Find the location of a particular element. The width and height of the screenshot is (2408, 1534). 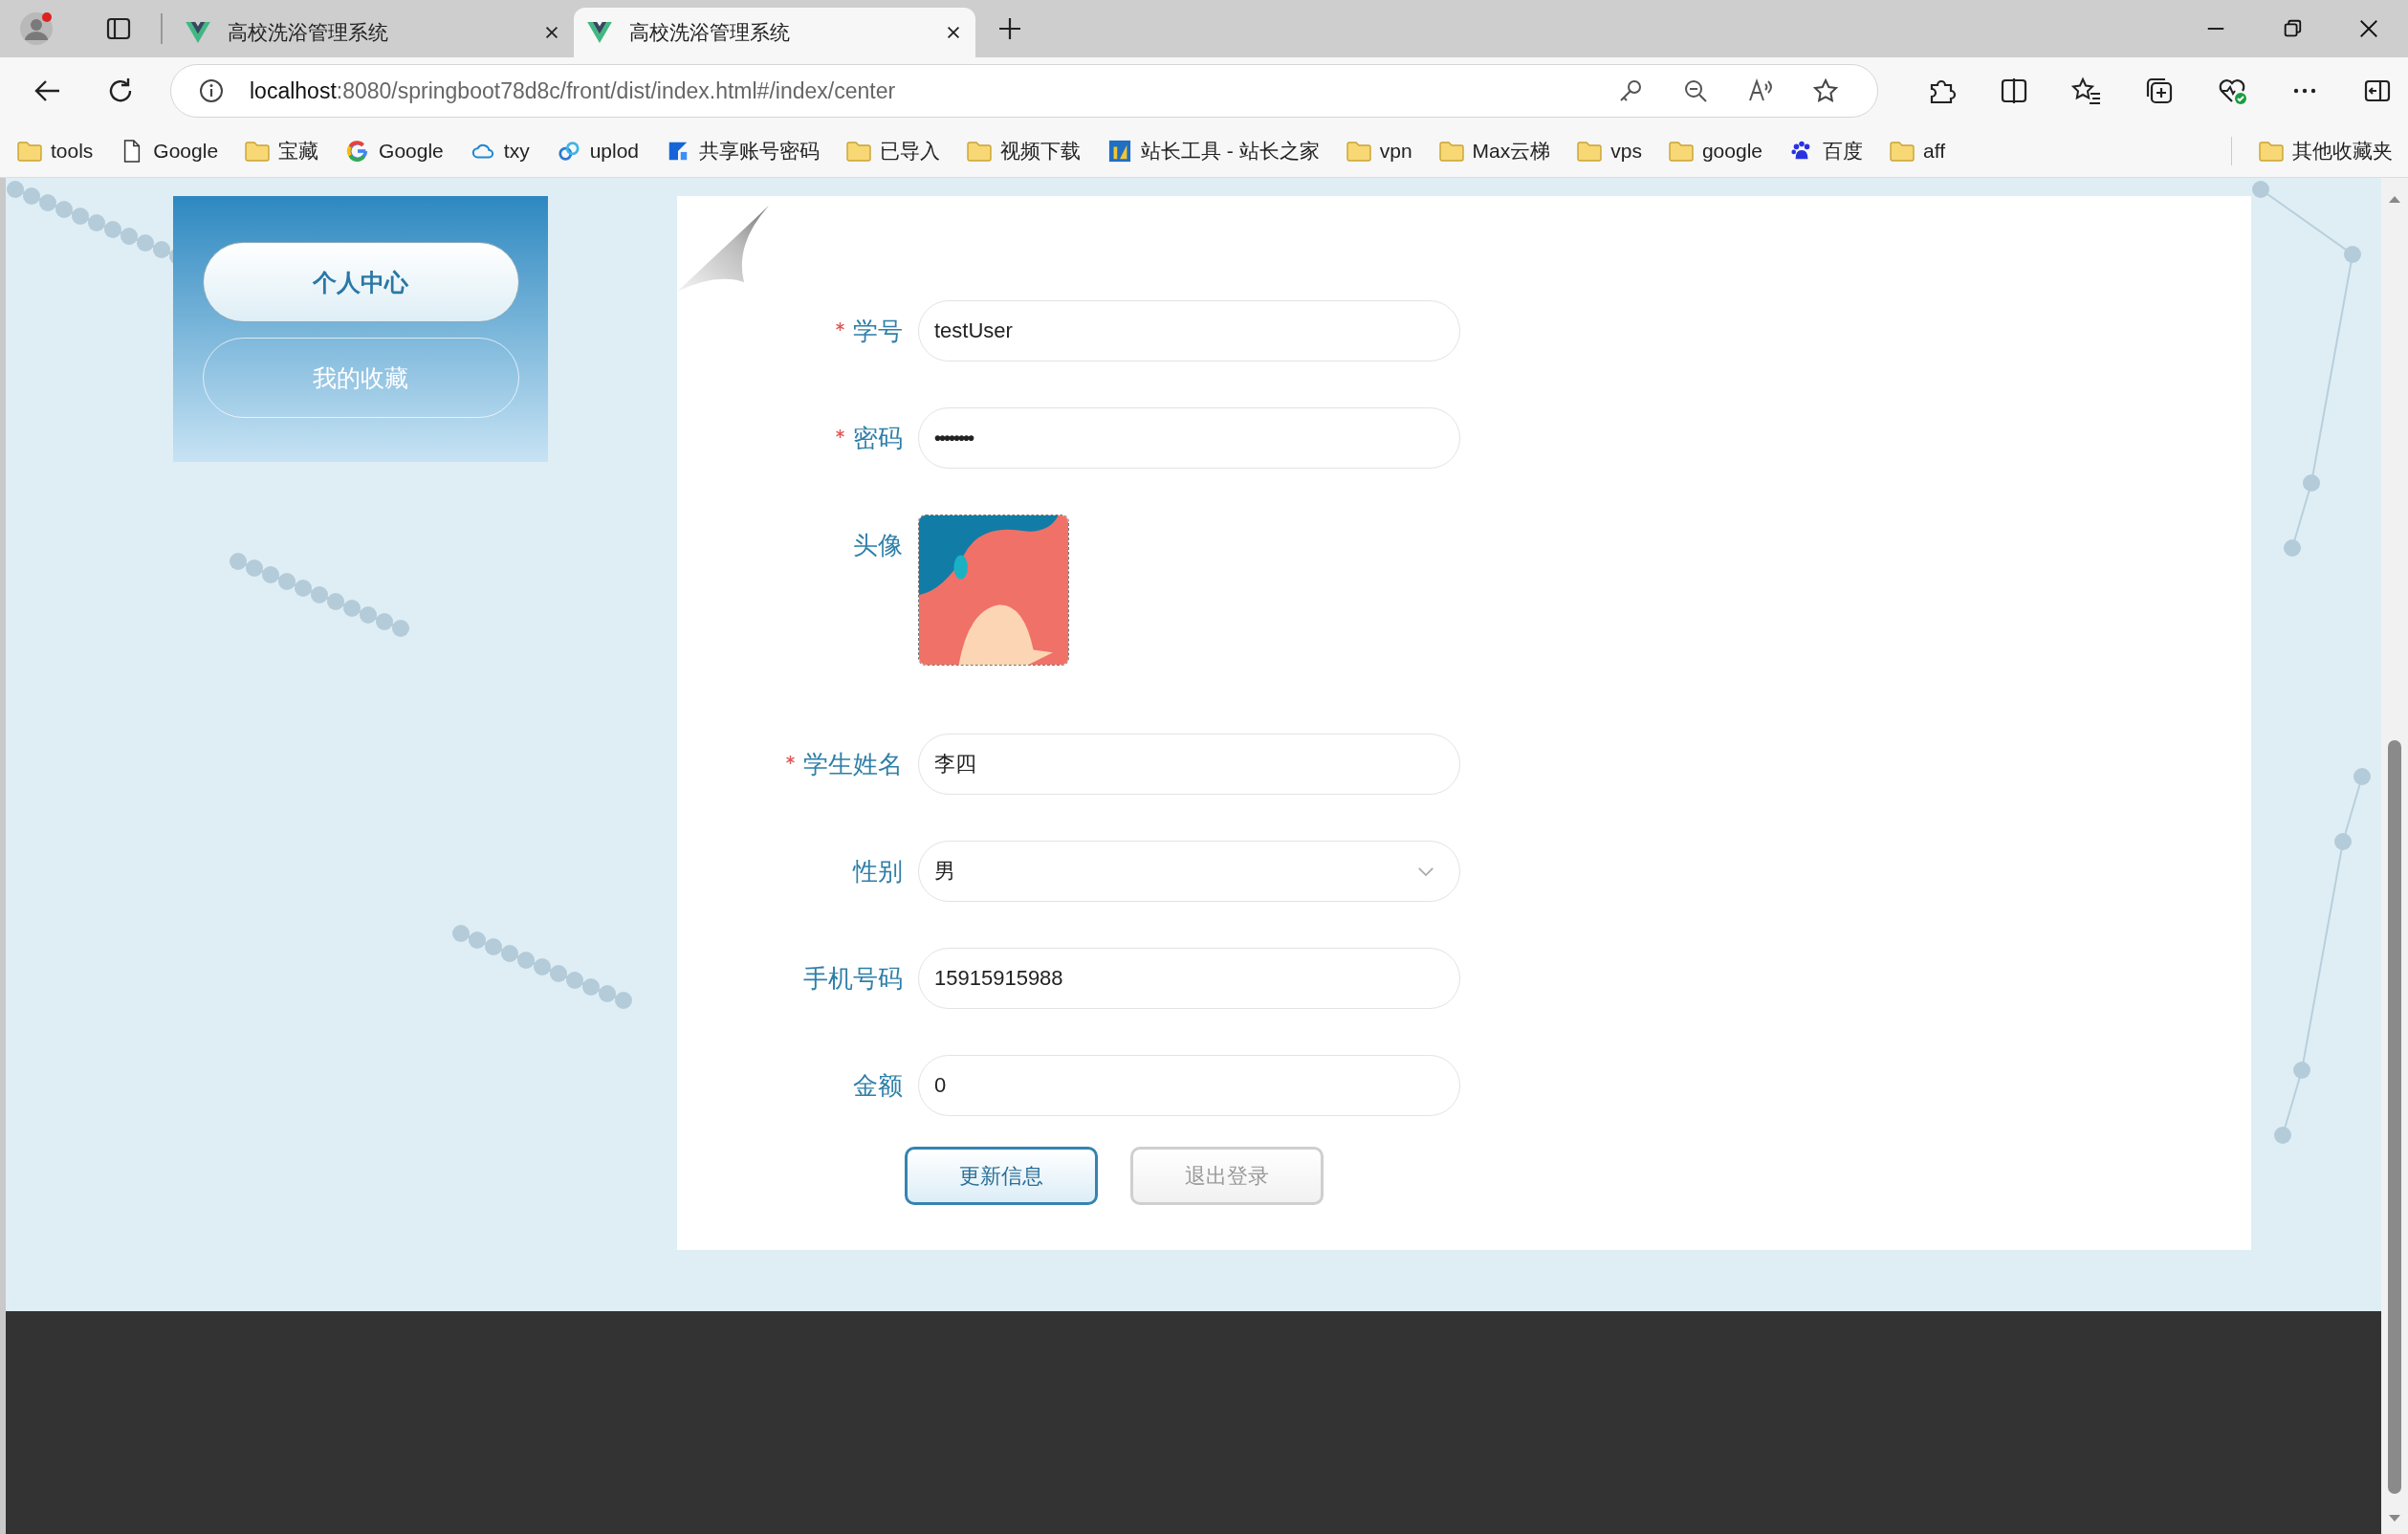

field-label: 学号 is located at coordinates (878, 331).